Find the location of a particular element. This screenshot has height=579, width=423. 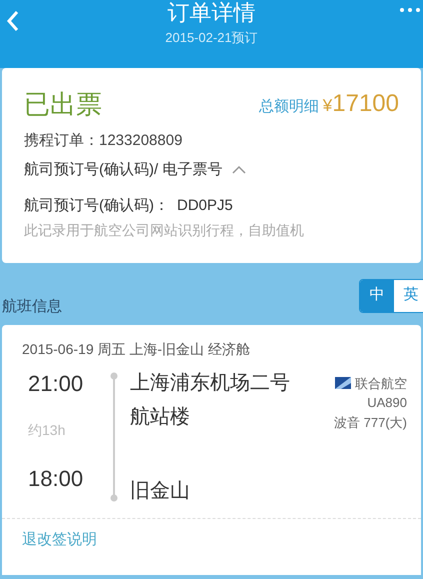

total-price: 17100 is located at coordinates (365, 104).